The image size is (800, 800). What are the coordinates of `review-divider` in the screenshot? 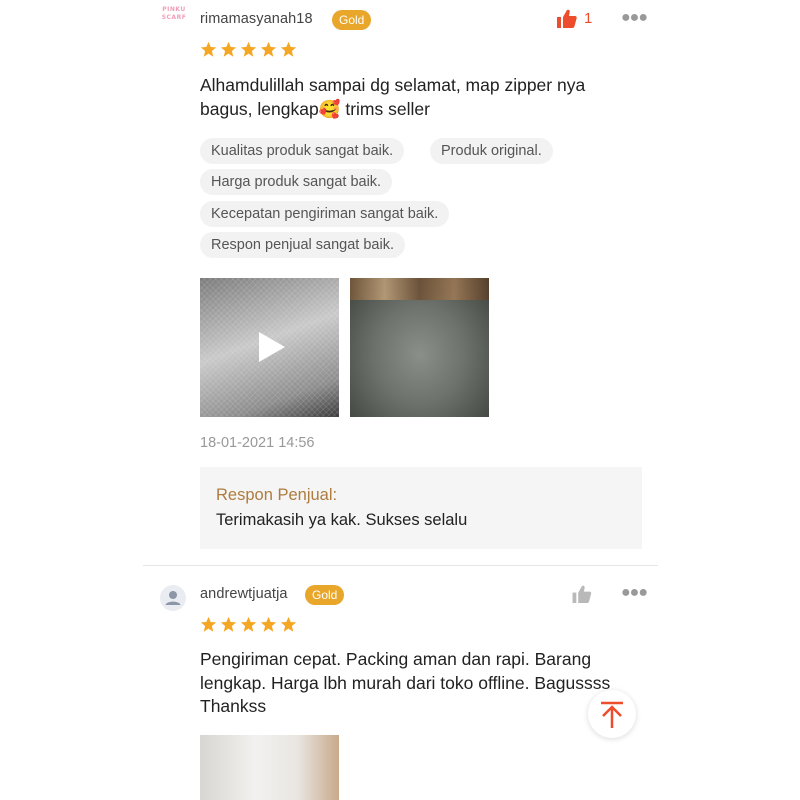 It's located at (400, 565).